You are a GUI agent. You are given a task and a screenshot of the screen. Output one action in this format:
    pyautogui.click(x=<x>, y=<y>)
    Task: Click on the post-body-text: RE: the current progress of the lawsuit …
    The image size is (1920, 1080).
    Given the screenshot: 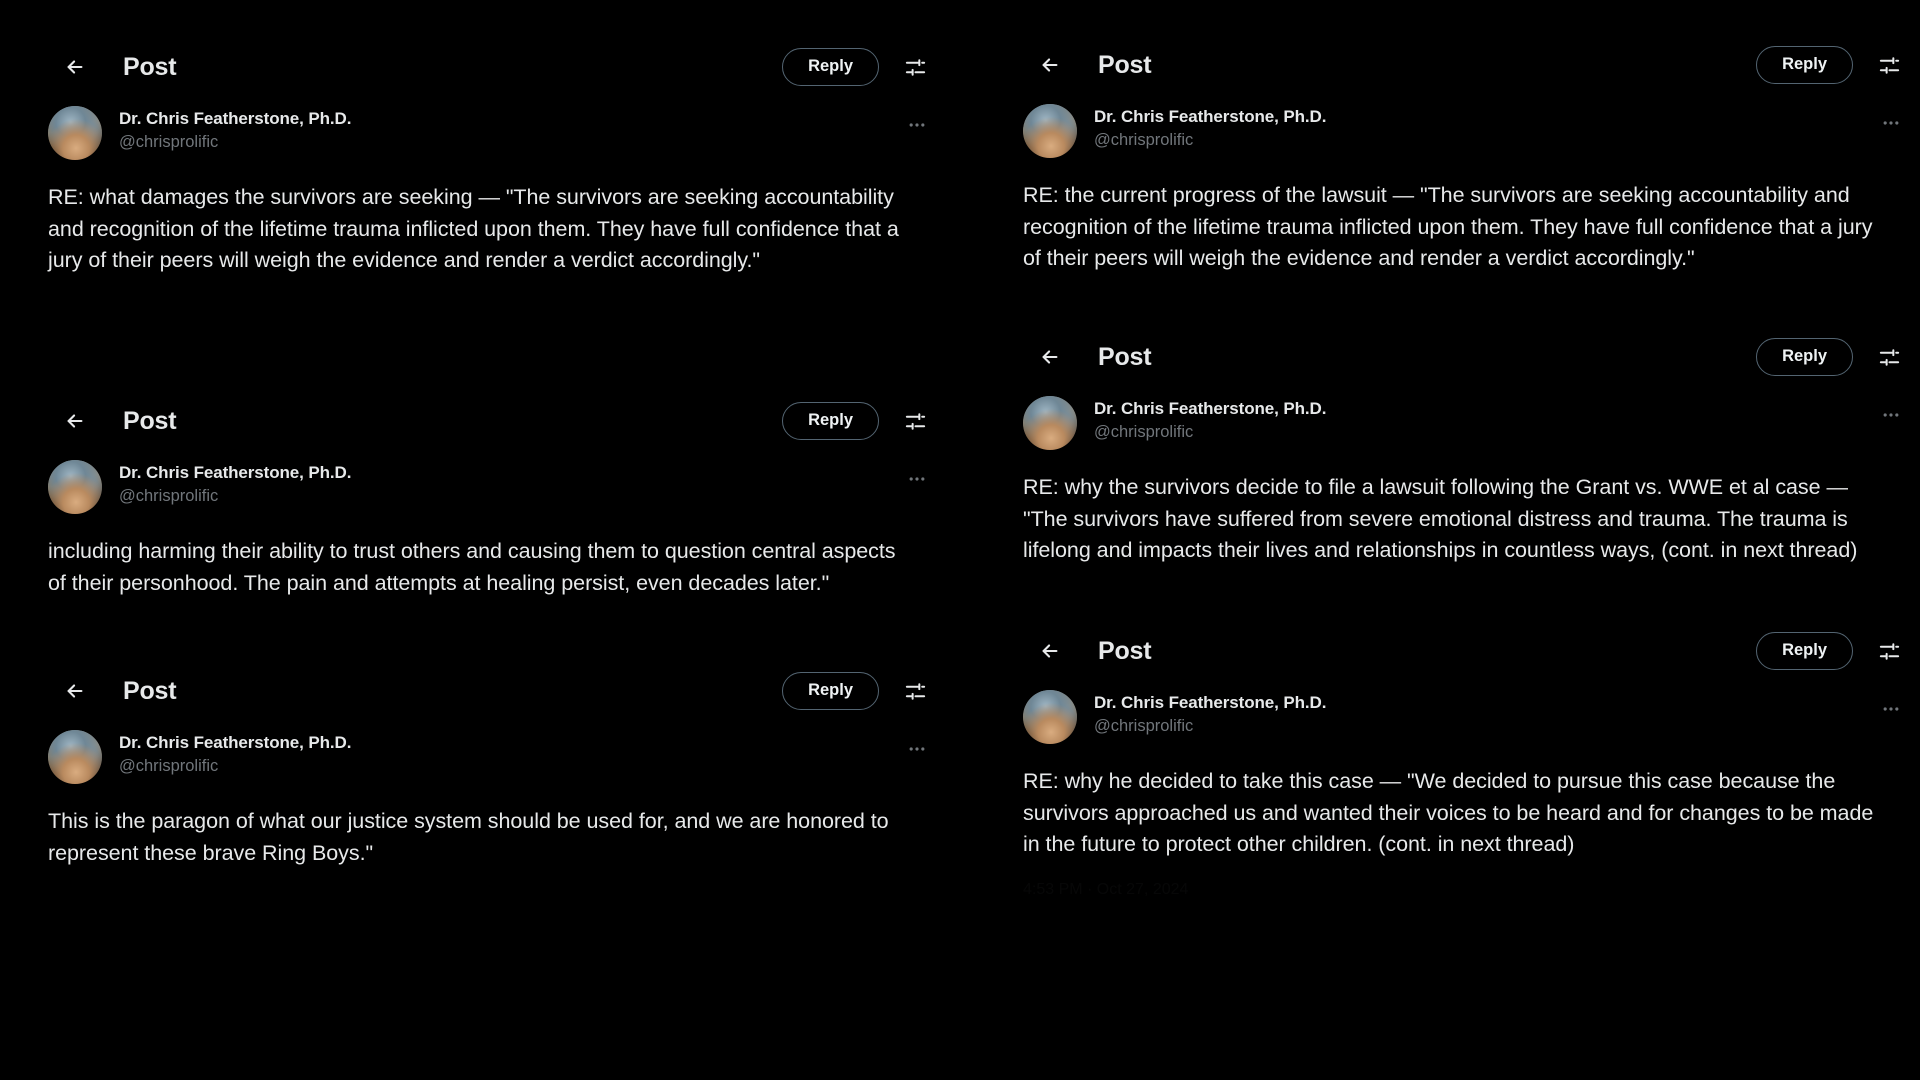 What is the action you would take?
    pyautogui.click(x=1451, y=227)
    